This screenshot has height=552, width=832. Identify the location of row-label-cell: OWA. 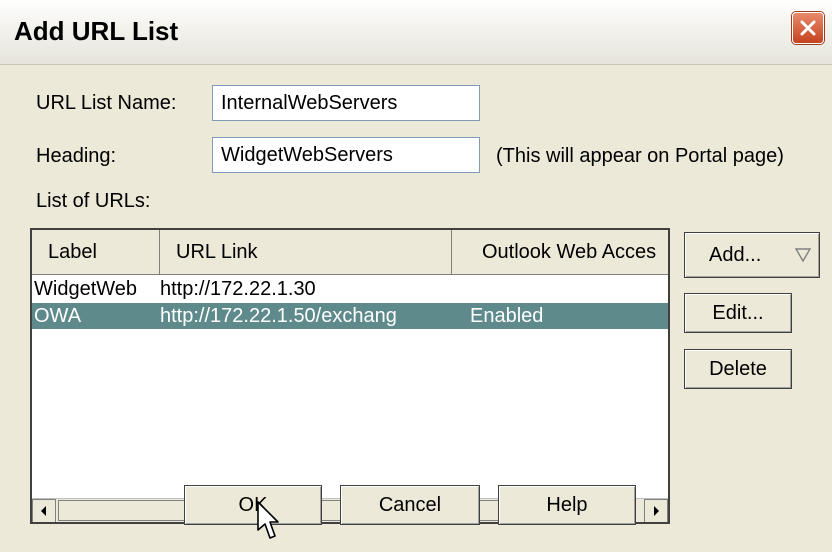
(58, 316).